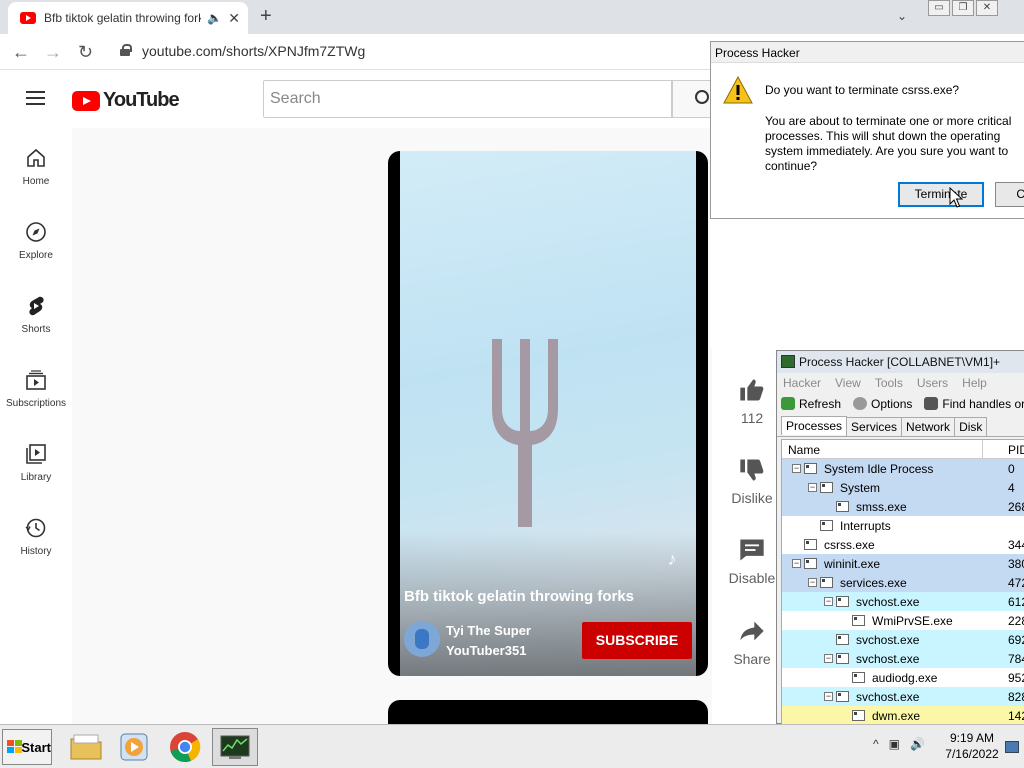  What do you see at coordinates (637, 640) in the screenshot?
I see `subscribe-button: SUBSCRIBE` at bounding box center [637, 640].